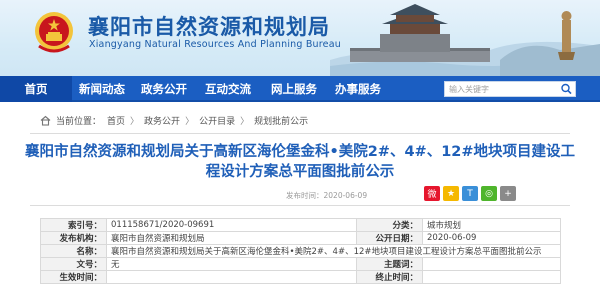 This screenshot has width=600, height=296. Describe the element at coordinates (209, 27) in the screenshot. I see `site-title: 襄阳市自然资源和规划局` at that location.